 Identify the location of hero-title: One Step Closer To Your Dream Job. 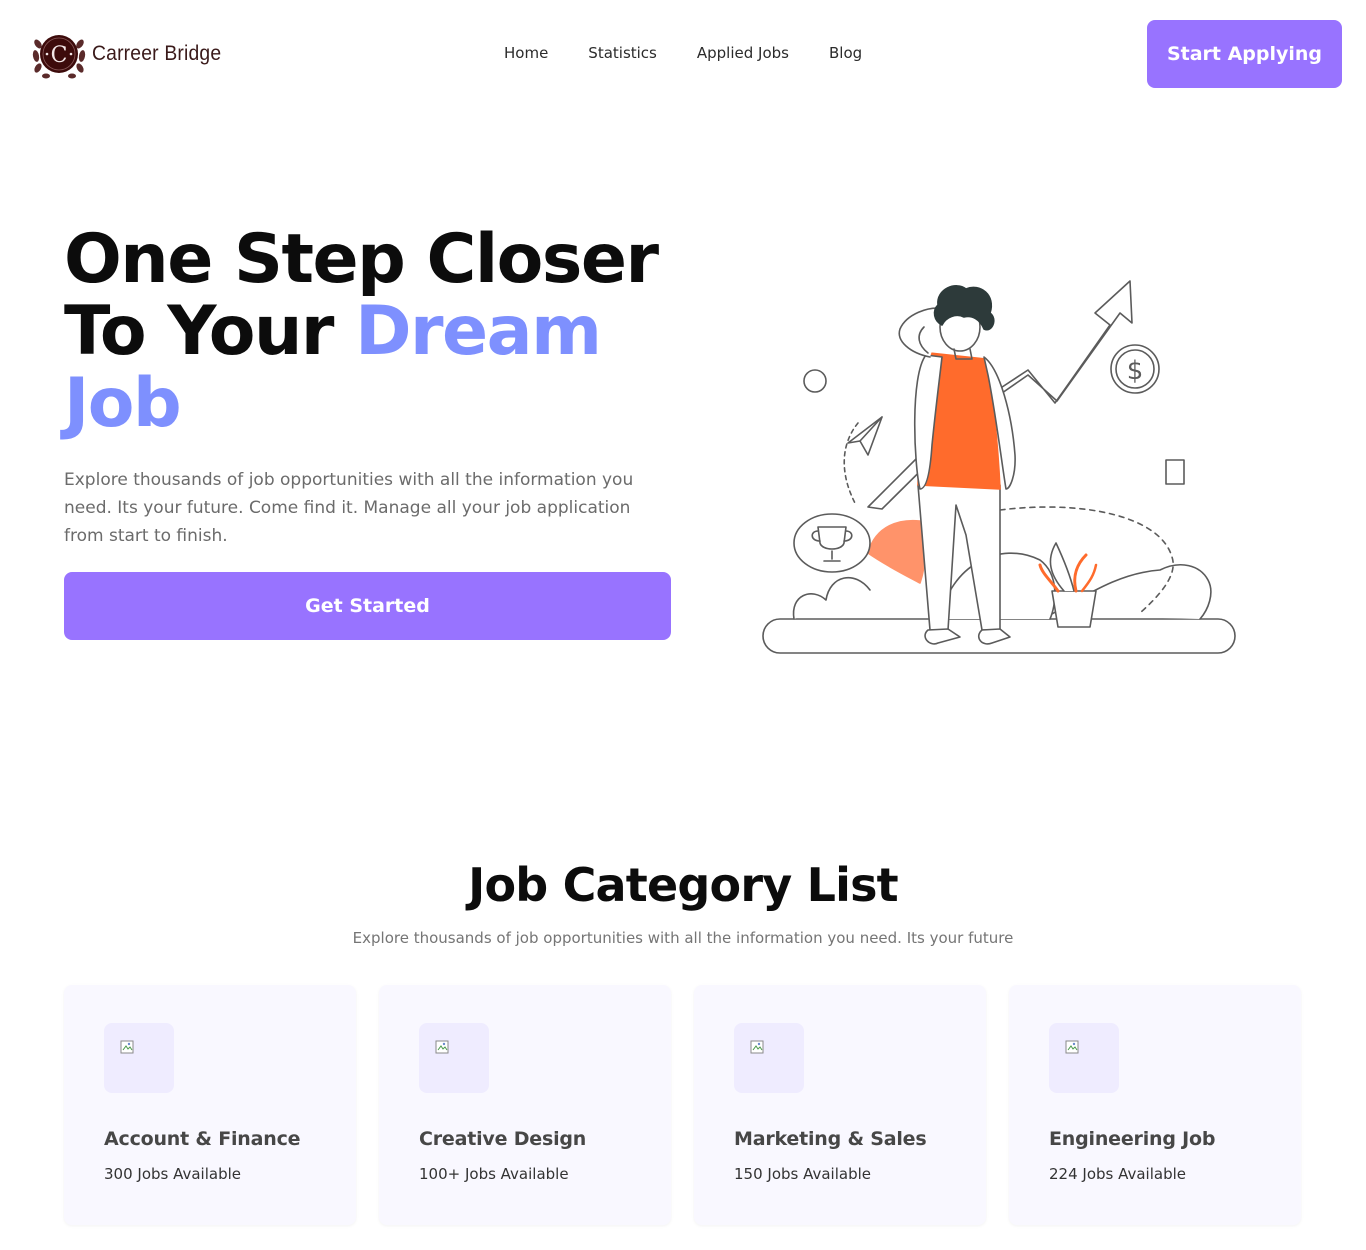
(384, 332).